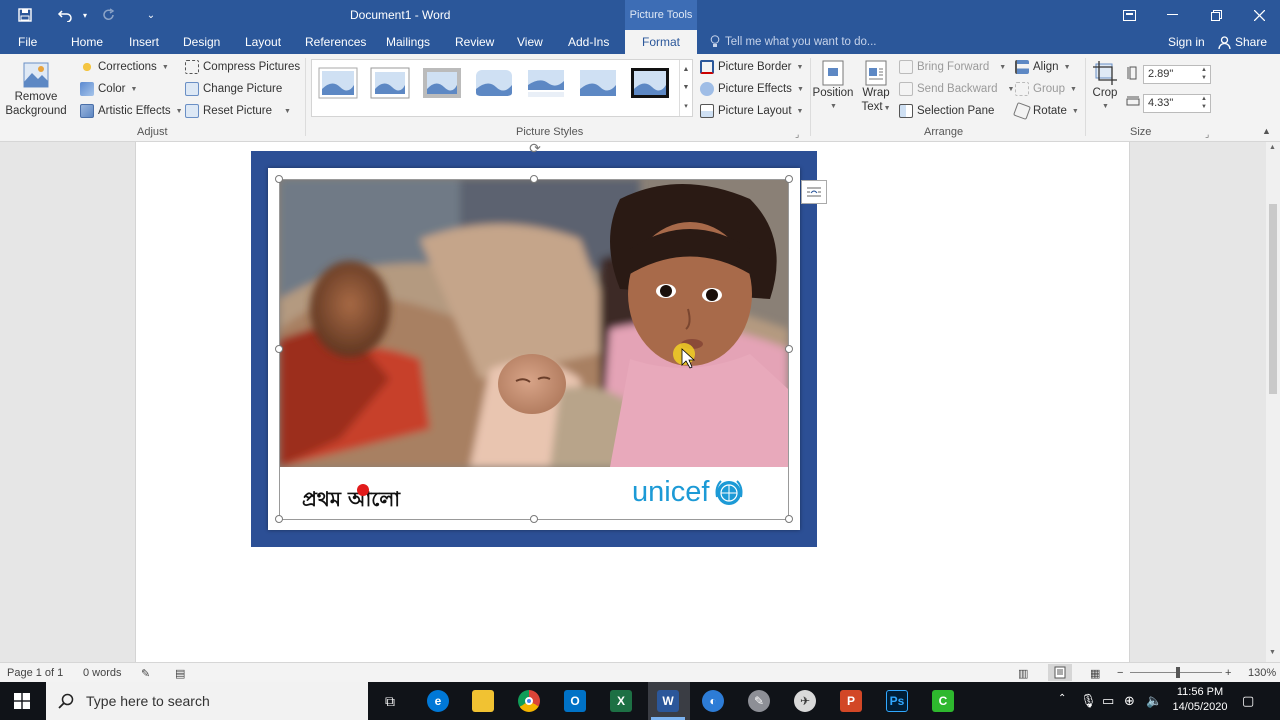 This screenshot has height=720, width=1280. I want to click on share-button: Share, so click(1242, 42).